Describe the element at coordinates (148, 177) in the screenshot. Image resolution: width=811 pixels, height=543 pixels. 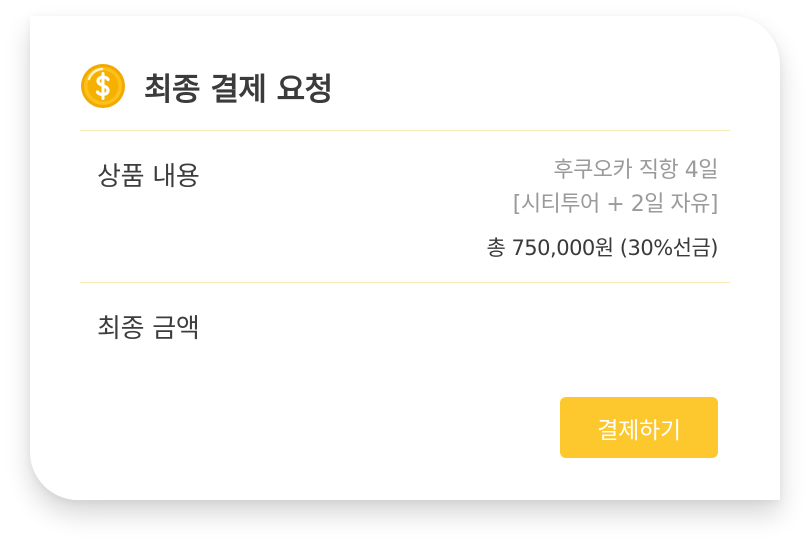
I see `product-label: 상품 내용` at that location.